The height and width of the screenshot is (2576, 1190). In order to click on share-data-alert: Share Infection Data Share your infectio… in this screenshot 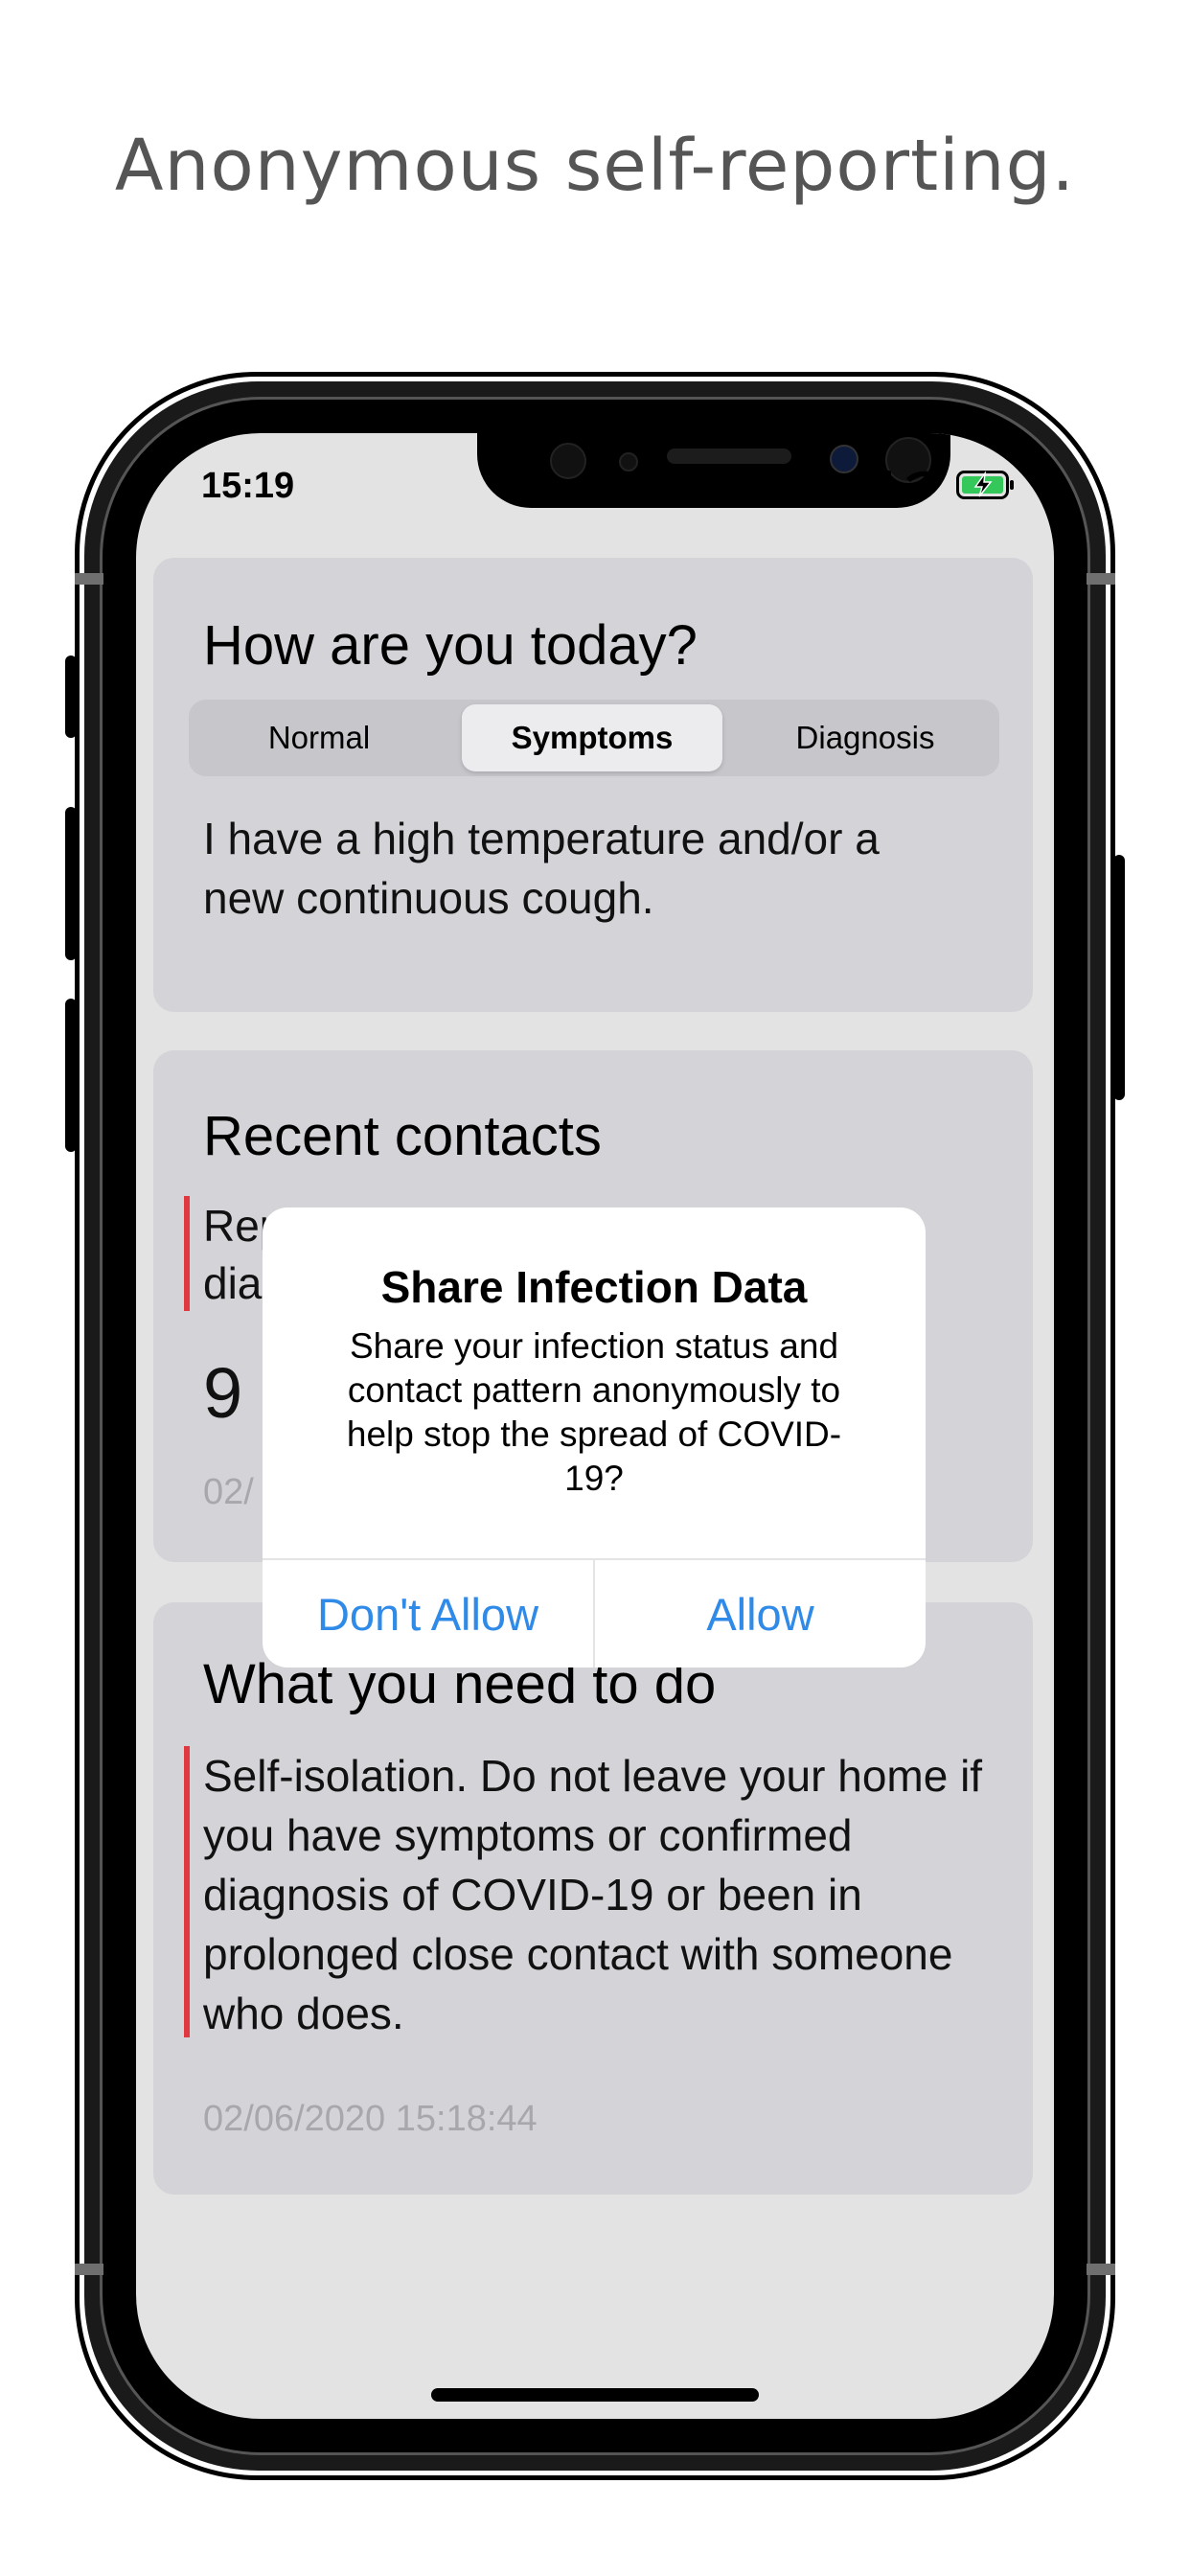, I will do `click(594, 1438)`.